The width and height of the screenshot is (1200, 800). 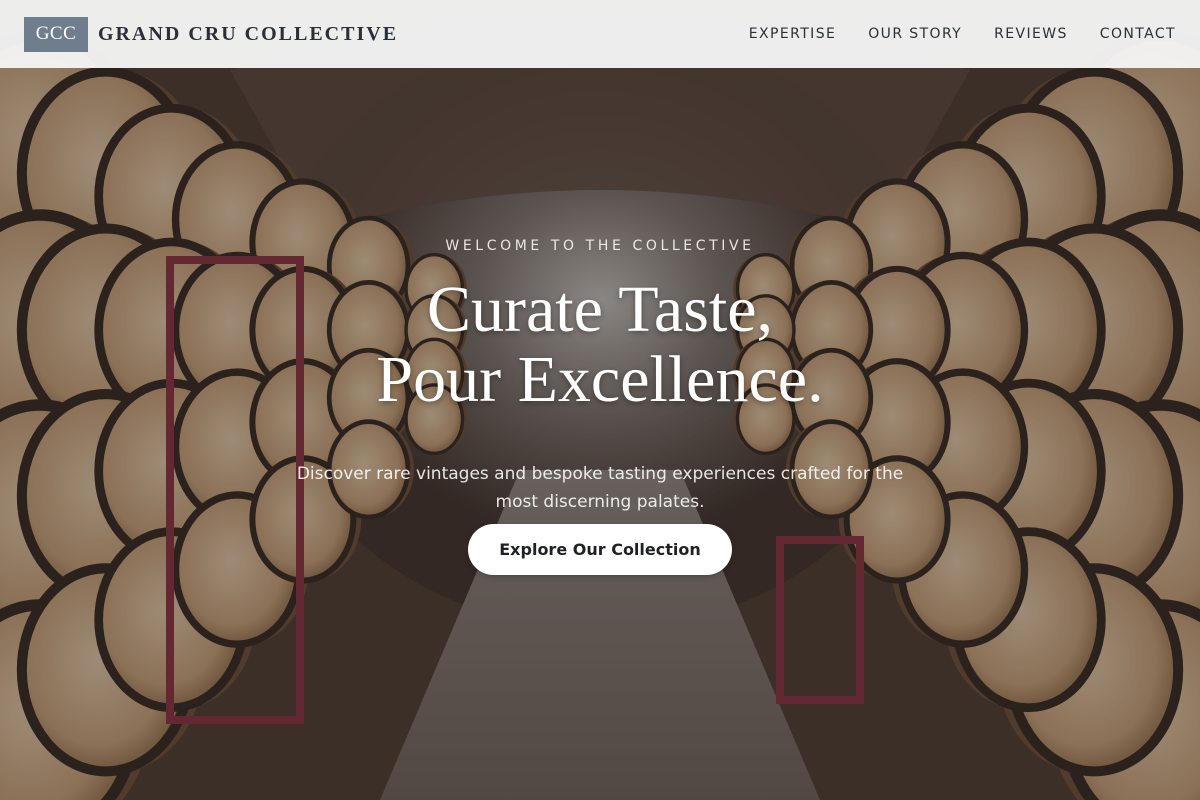 I want to click on hero-headline-line2: Pour Excellence., so click(x=600, y=379).